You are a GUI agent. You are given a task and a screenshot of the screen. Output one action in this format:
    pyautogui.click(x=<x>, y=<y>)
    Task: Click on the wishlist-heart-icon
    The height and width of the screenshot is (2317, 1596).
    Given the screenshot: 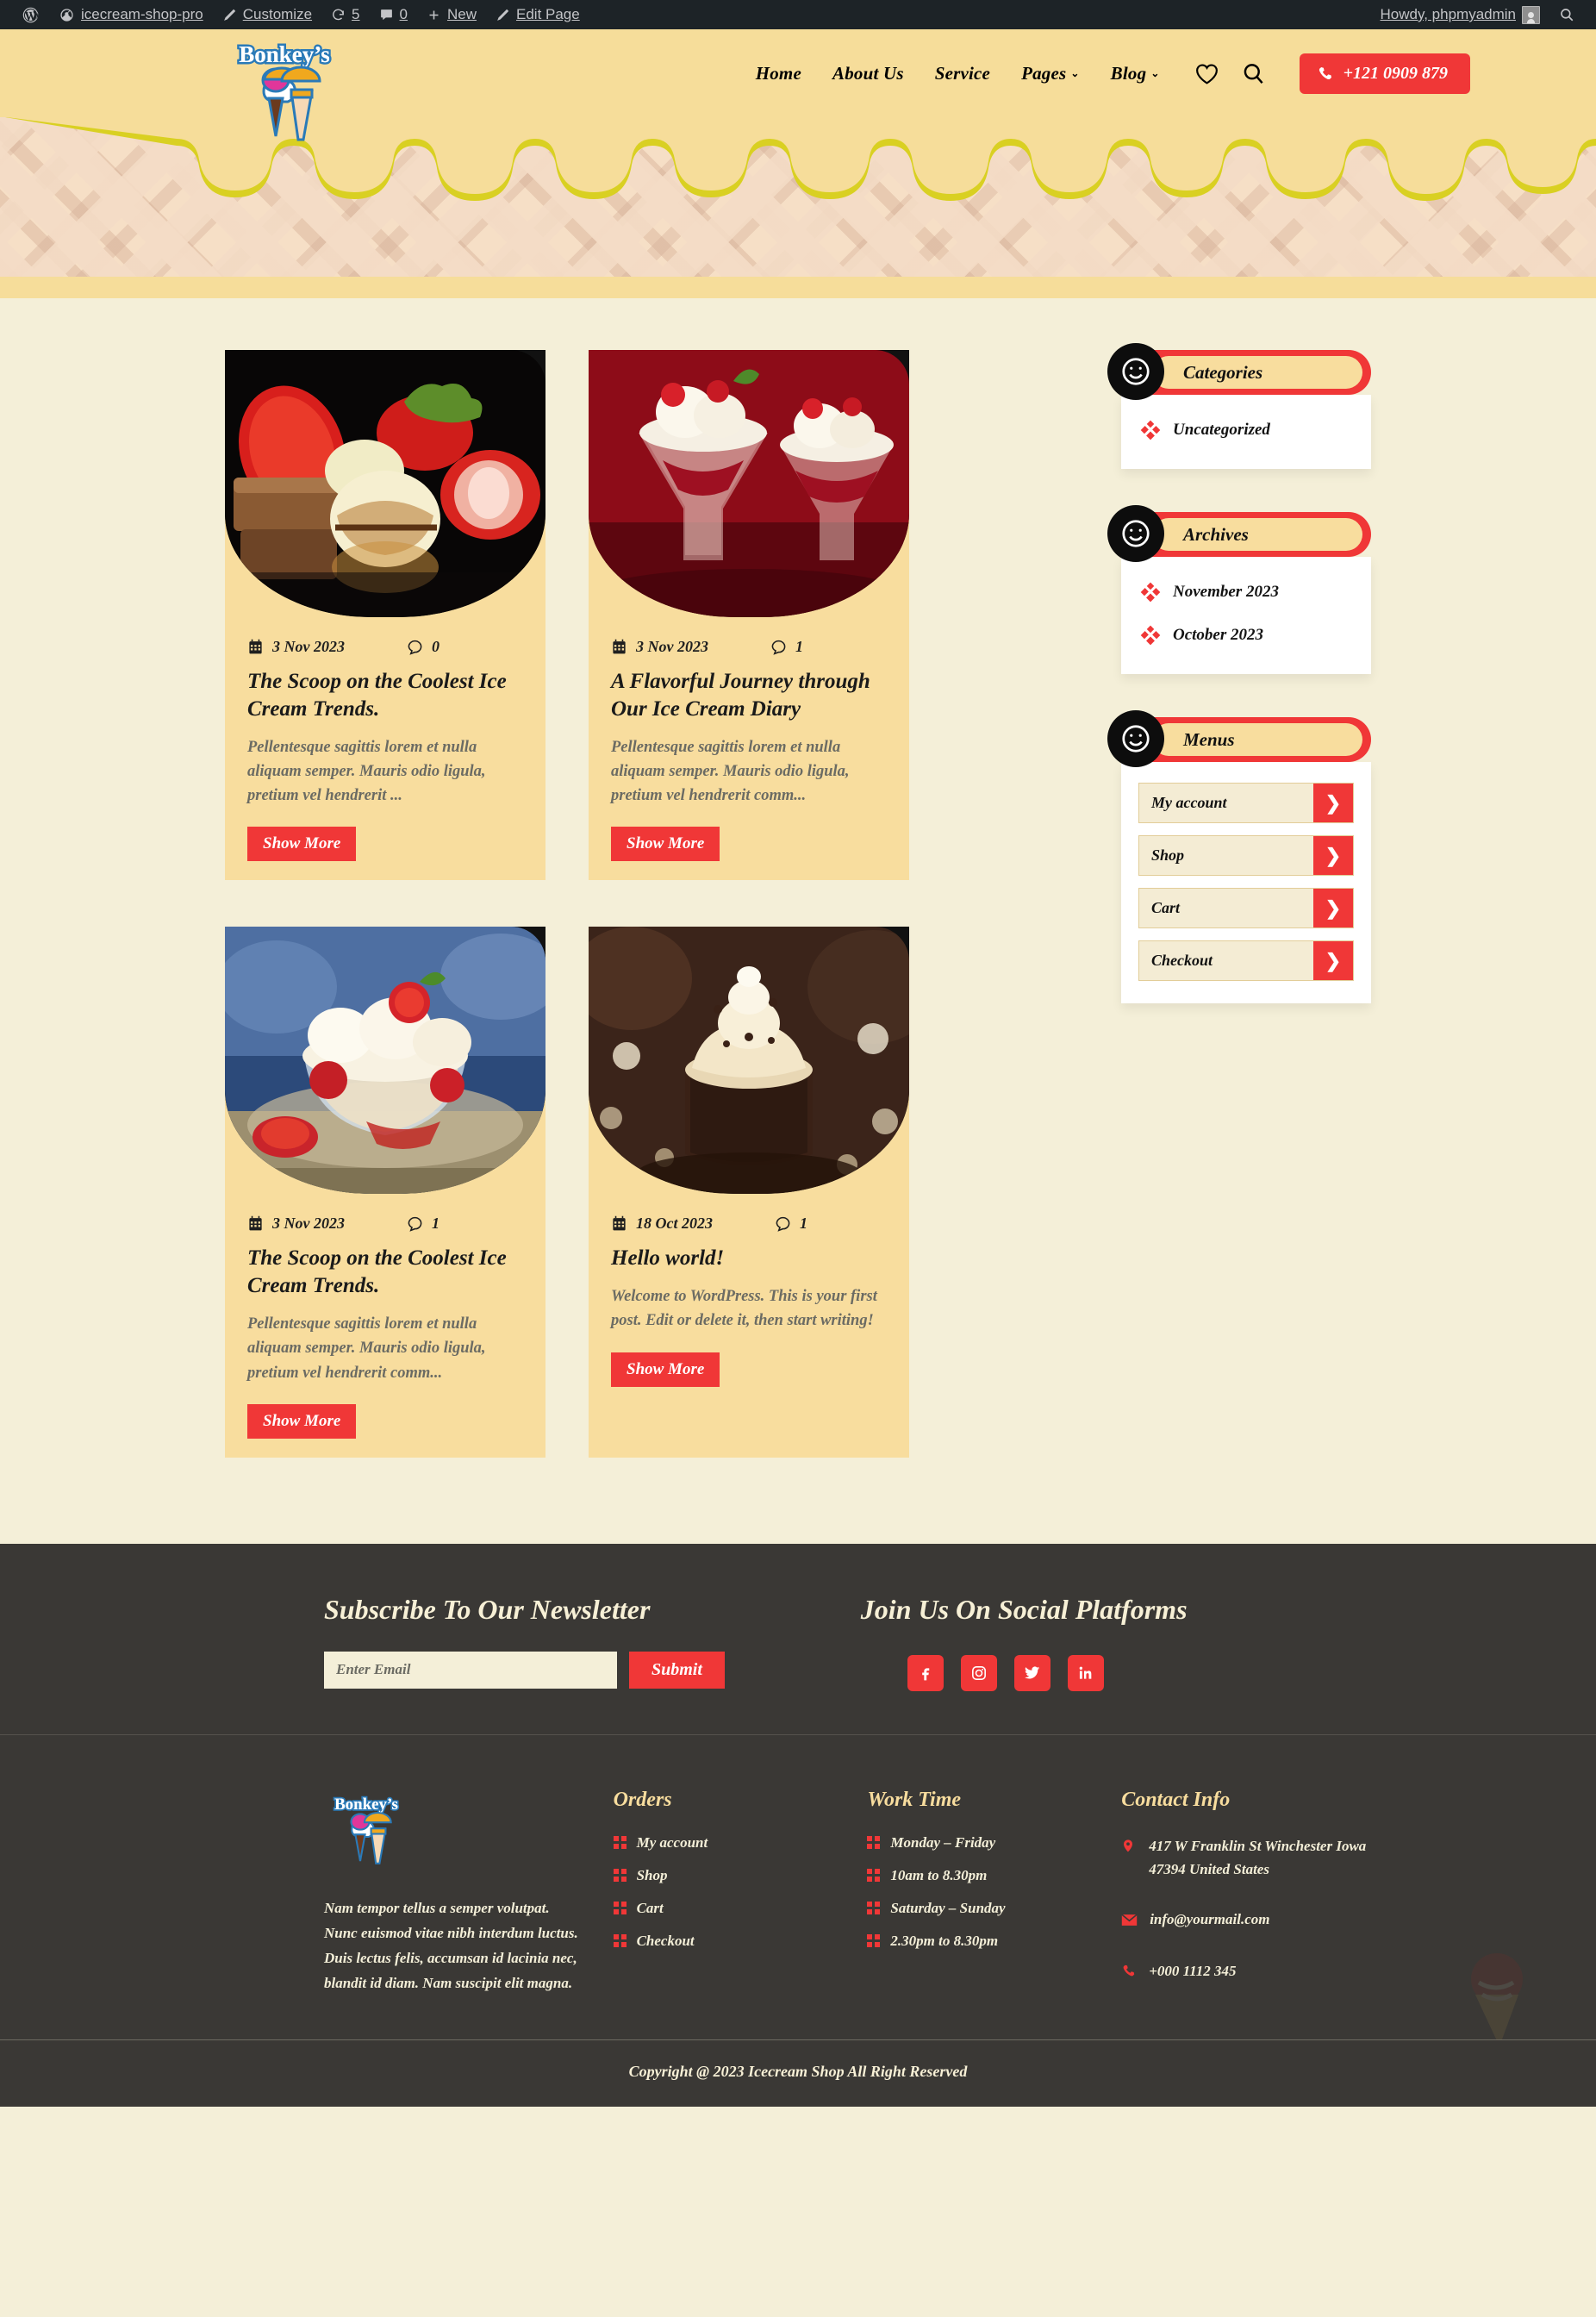 What is the action you would take?
    pyautogui.click(x=1206, y=73)
    